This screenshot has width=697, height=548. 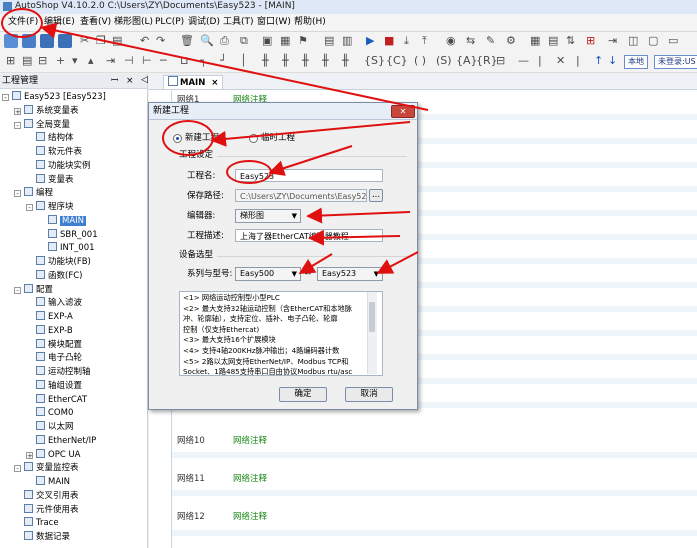 I want to click on arrow-to-description, so click(x=354, y=237).